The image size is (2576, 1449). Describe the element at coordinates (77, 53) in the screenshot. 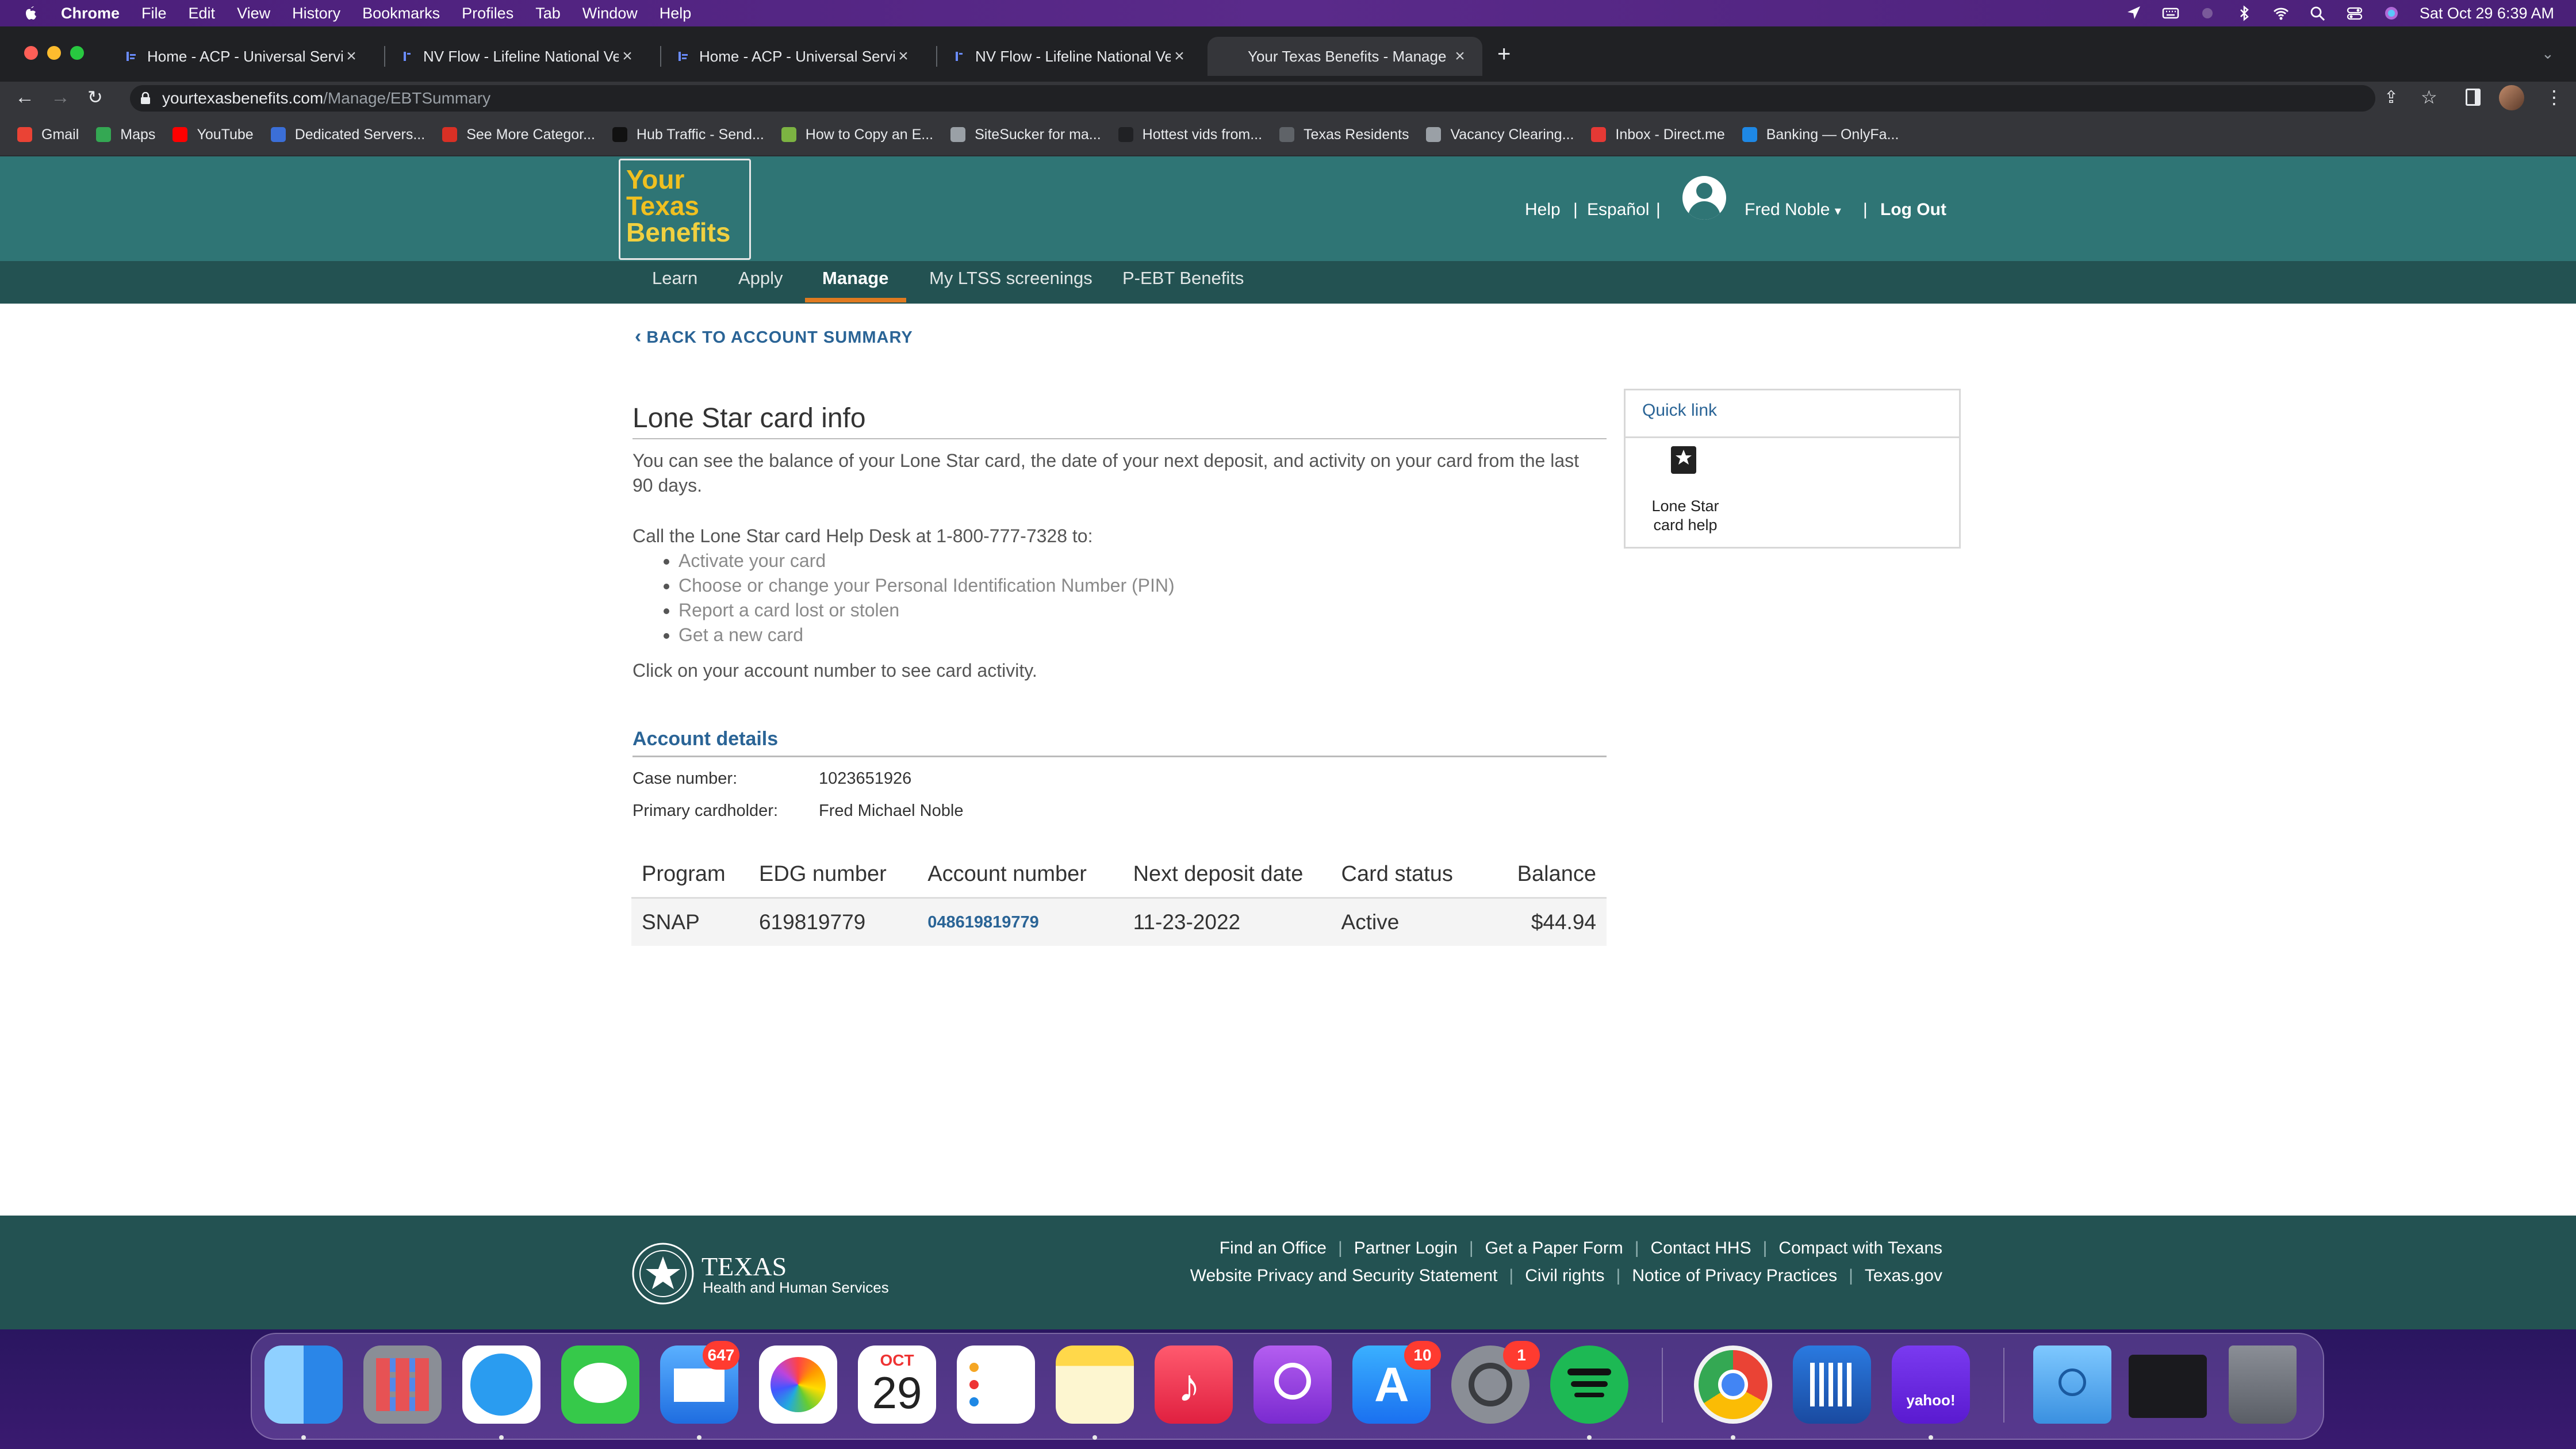

I see `window-zoom-button` at that location.